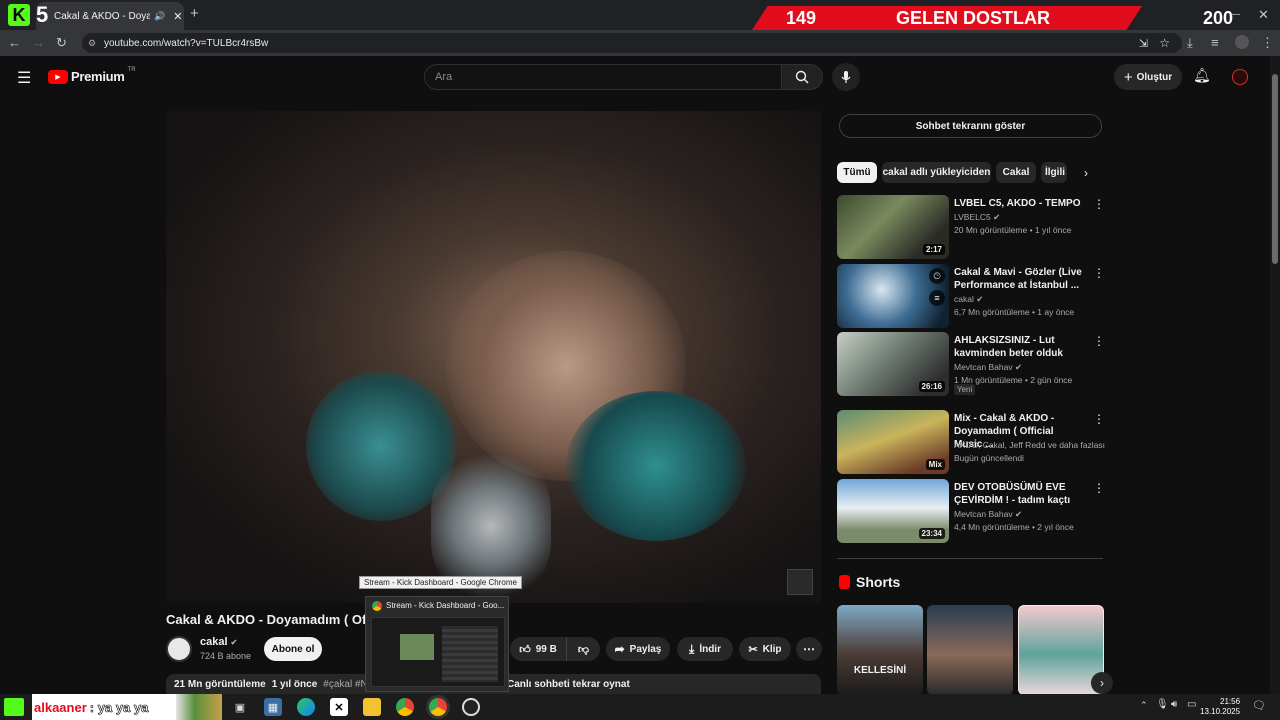  Describe the element at coordinates (1190, 43) in the screenshot. I see `downloads-icon: ⤓` at that location.